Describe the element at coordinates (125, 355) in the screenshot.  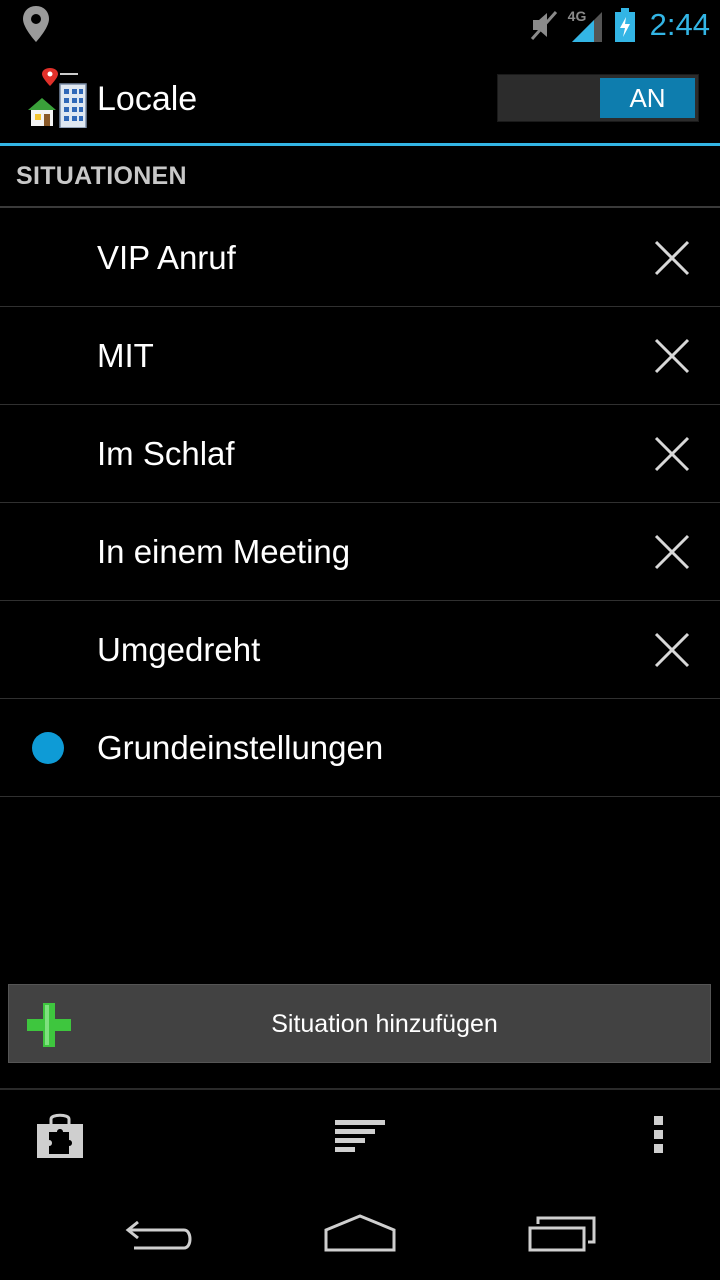
I see `situation-label: MIT` at that location.